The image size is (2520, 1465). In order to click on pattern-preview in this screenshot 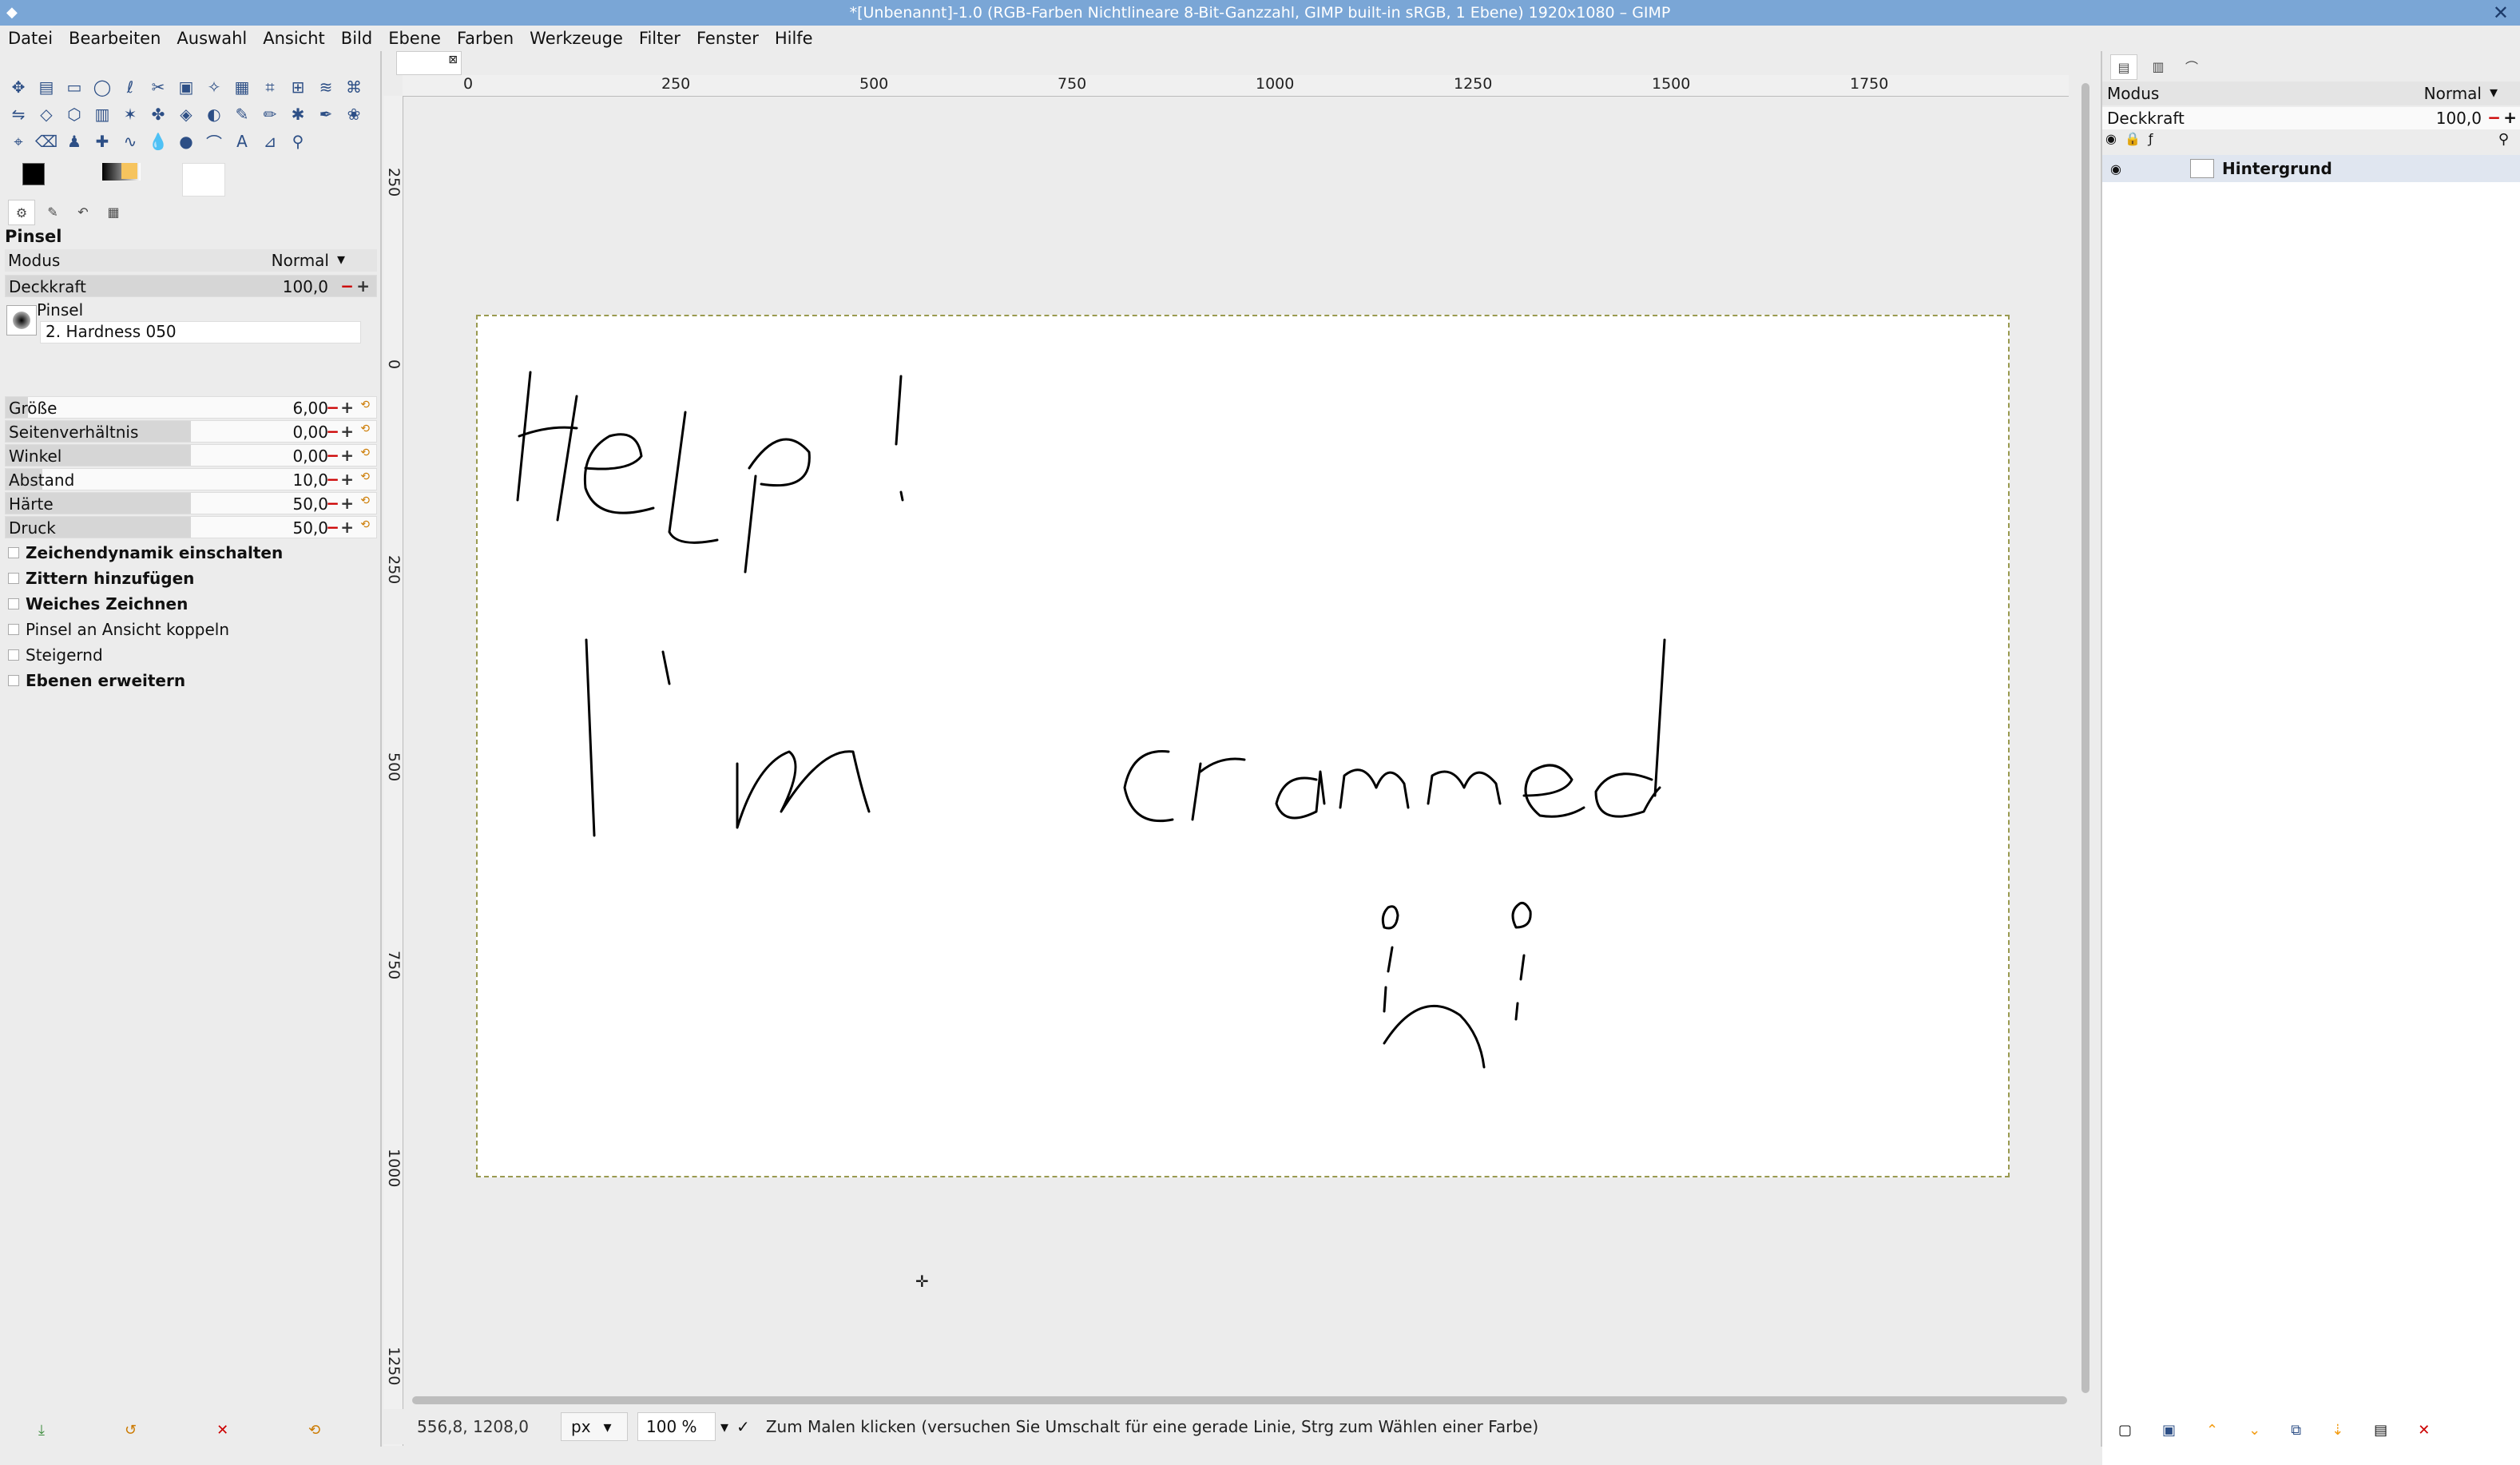, I will do `click(203, 180)`.